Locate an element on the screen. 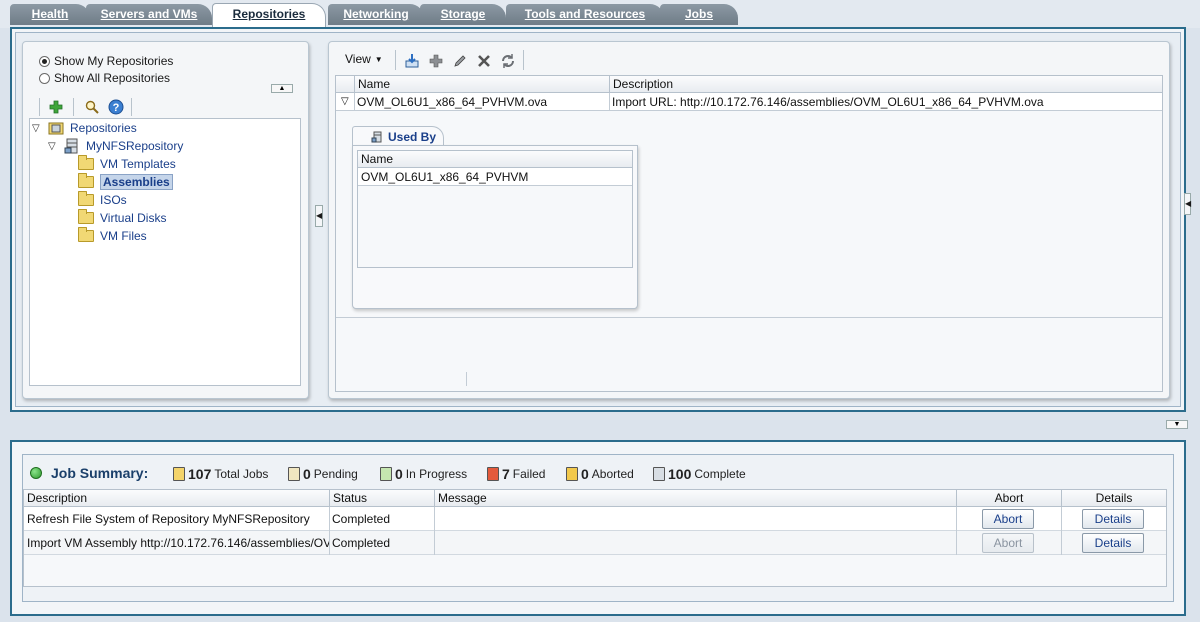 Image resolution: width=1200 pixels, height=622 pixels. delete-icon is located at coordinates (484, 61).